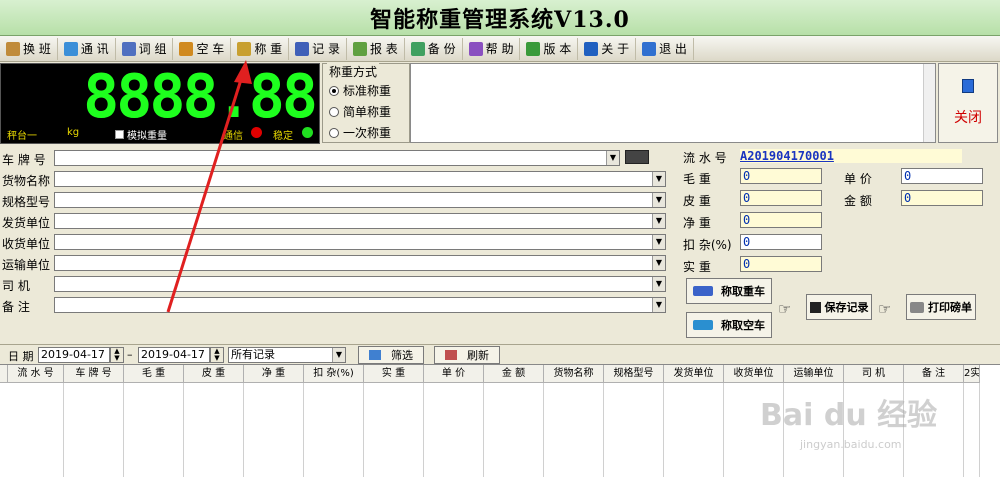  What do you see at coordinates (785, 309) in the screenshot?
I see `pointing-hand-icon: ☞` at bounding box center [785, 309].